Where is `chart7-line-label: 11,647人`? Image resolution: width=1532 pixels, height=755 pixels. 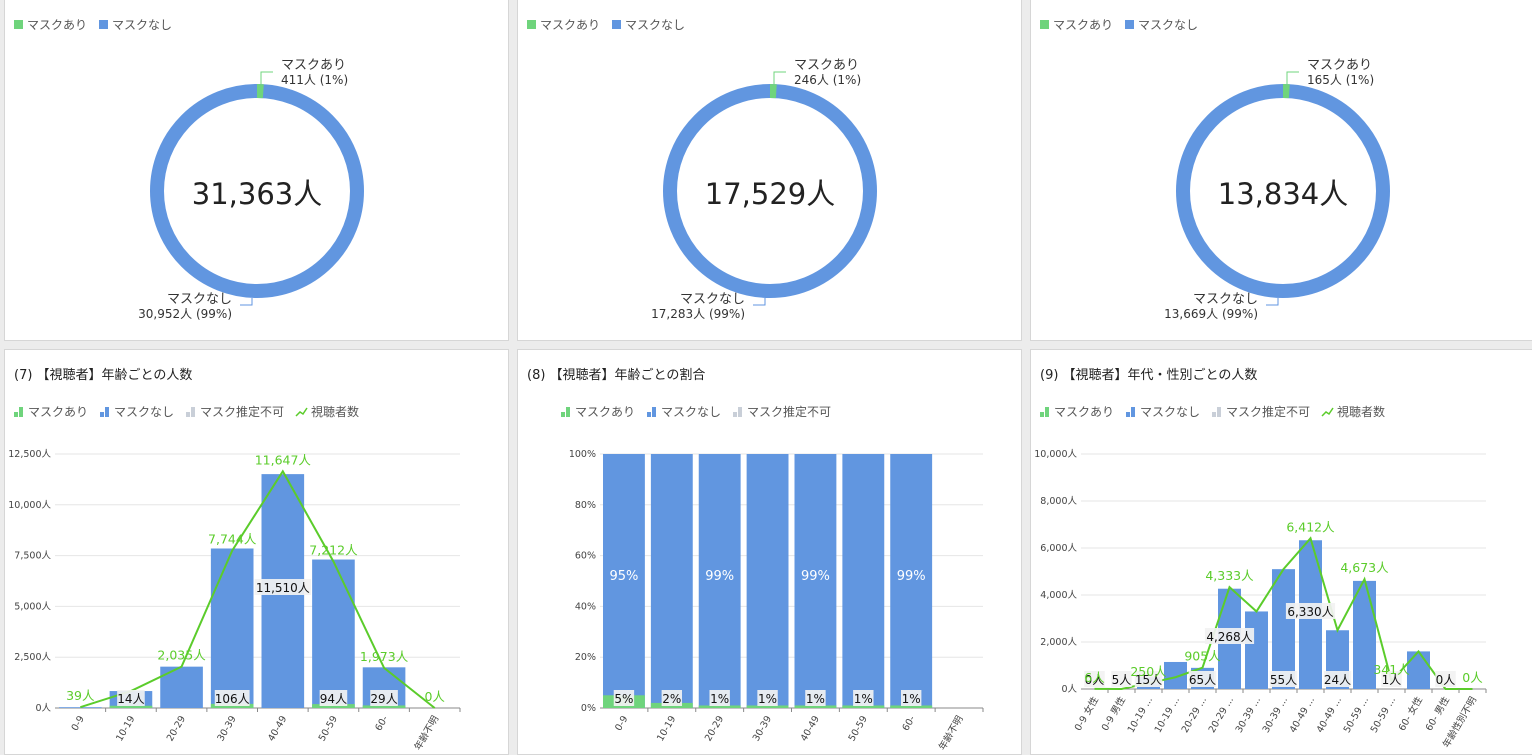 chart7-line-label: 11,647人 is located at coordinates (283, 459).